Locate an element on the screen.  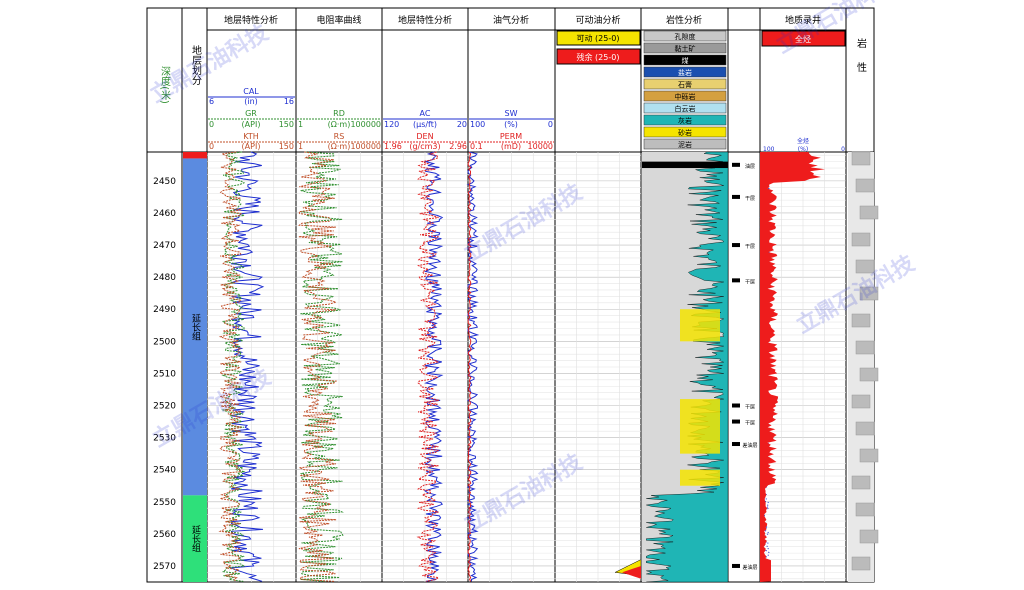
watermark-5: 立鼎石油科技 is located at coordinates (836, 29).